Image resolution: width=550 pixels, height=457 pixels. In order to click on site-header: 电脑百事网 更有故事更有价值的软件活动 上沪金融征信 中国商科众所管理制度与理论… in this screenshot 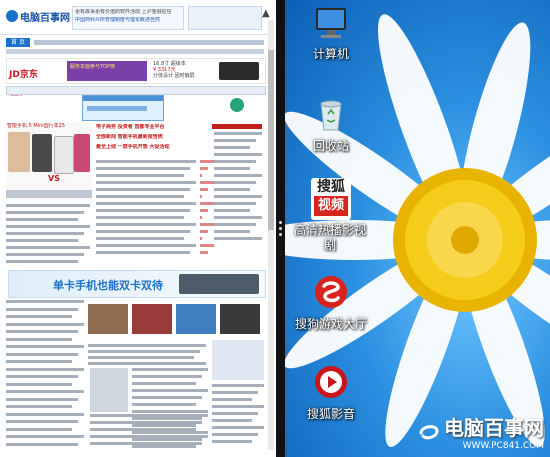, I will do `click(134, 17)`.